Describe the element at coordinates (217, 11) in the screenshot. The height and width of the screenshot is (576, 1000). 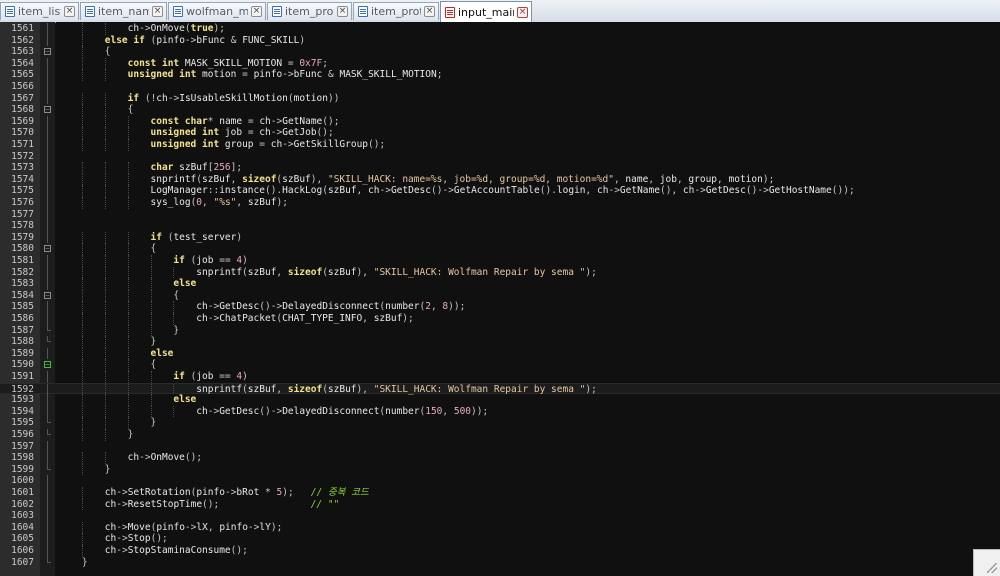
I see `tab-2: wolfman_m.msm×` at that location.